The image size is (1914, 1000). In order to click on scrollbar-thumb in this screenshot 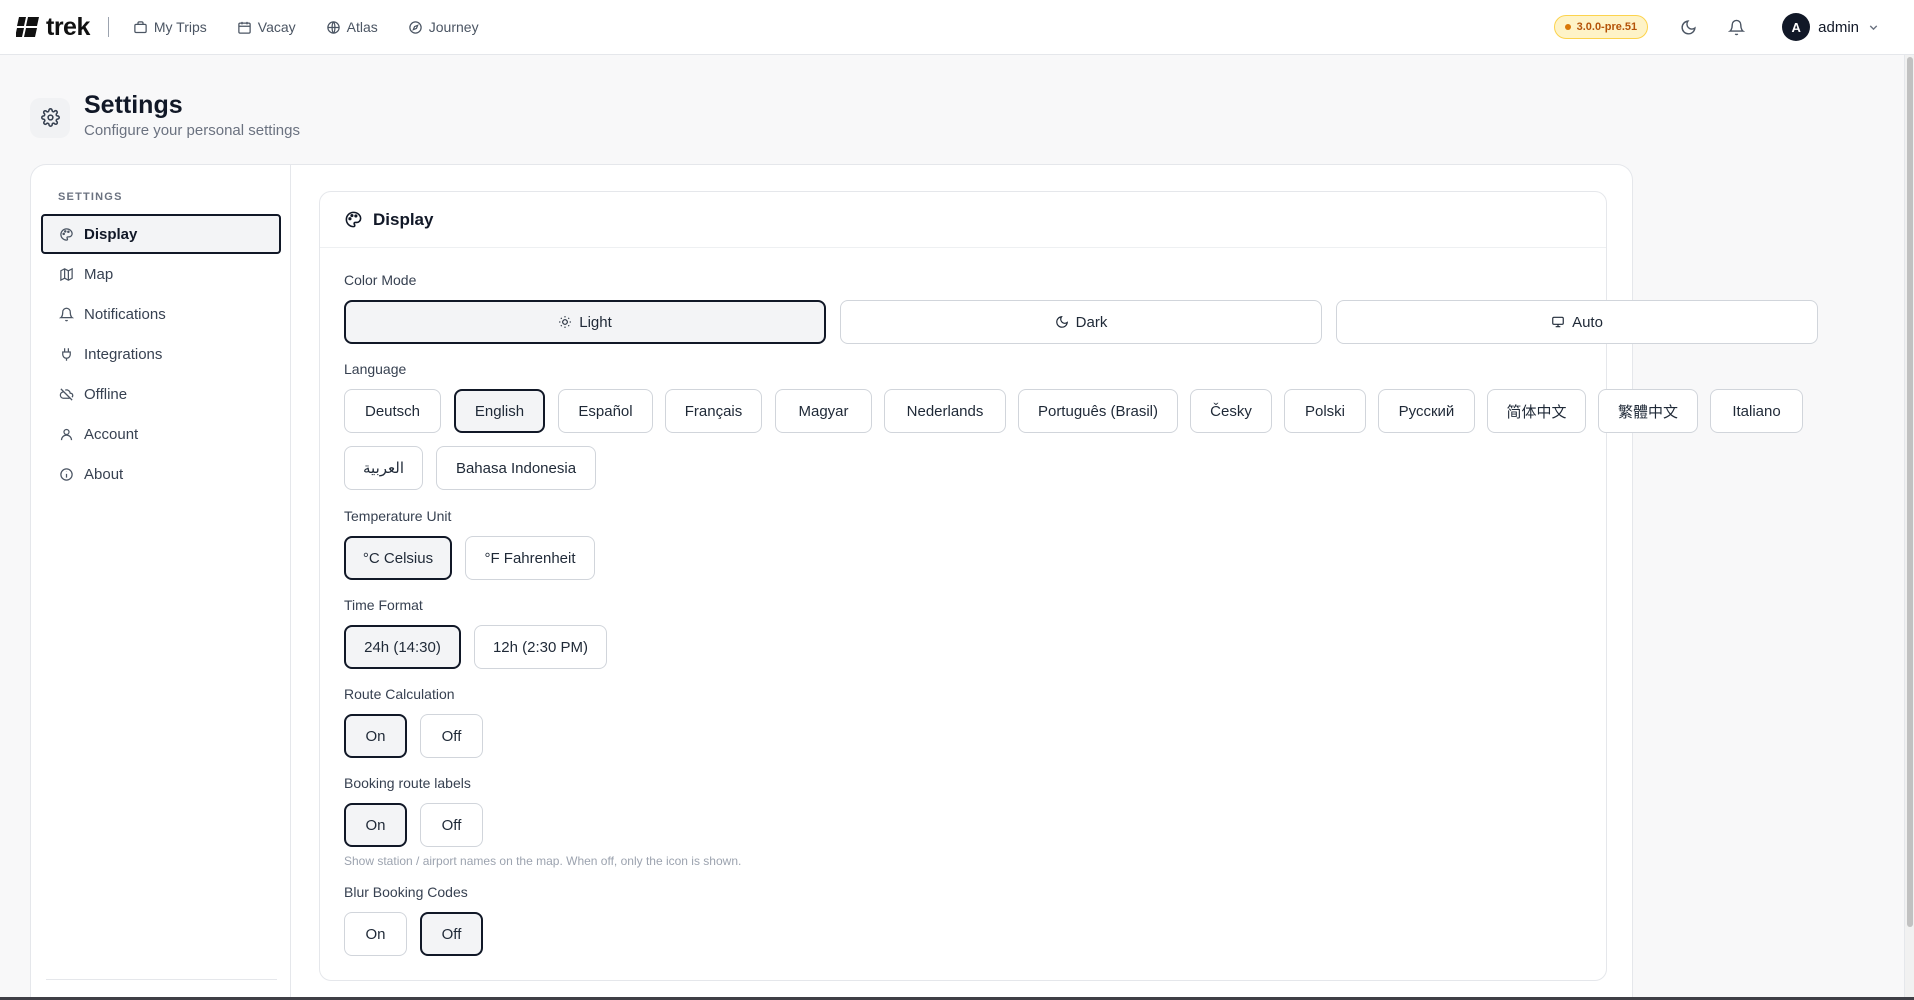, I will do `click(1910, 492)`.